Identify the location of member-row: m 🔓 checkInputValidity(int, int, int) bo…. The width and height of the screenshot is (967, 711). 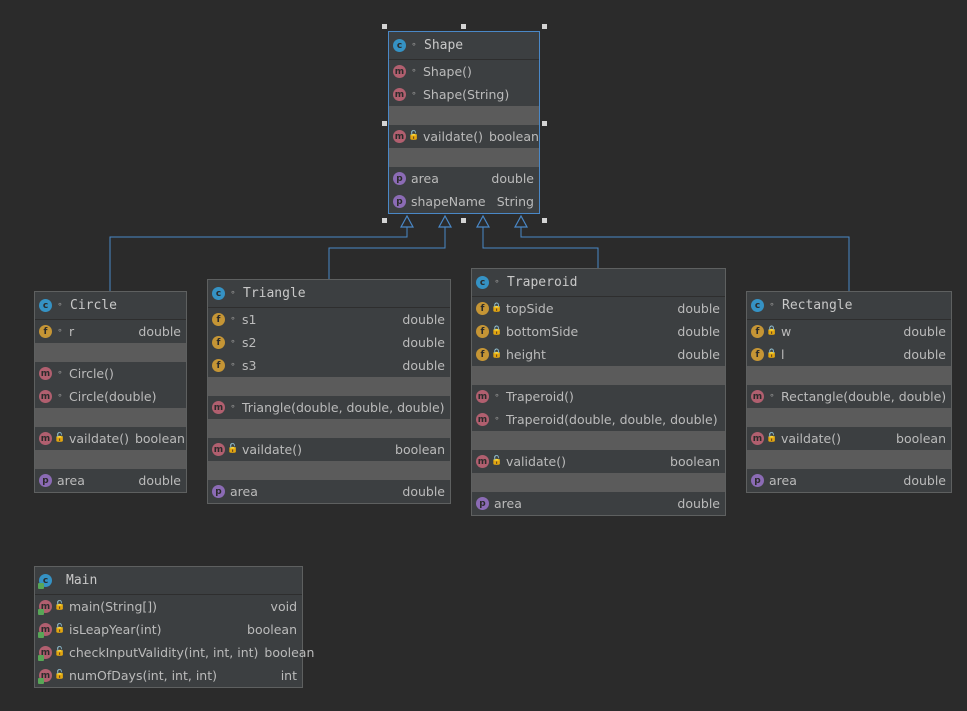
(174, 652).